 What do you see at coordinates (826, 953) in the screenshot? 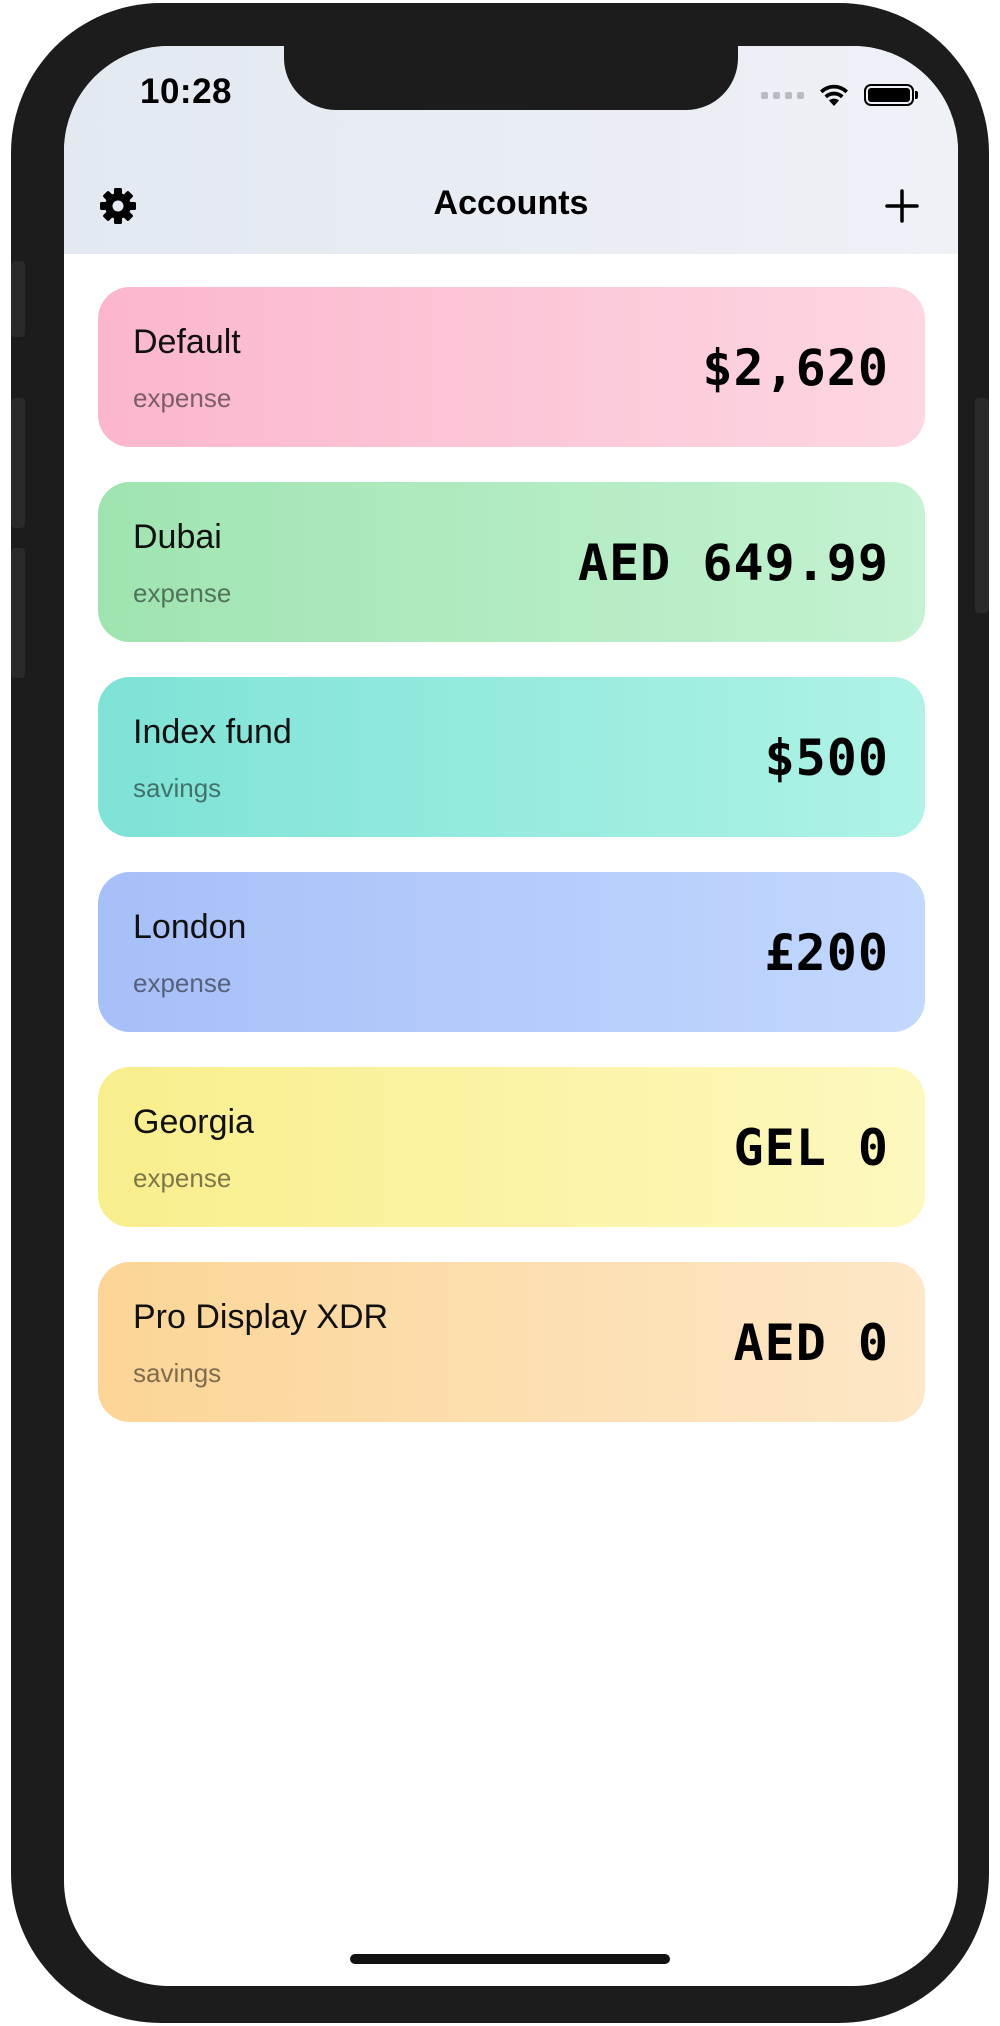
I see `account-balance: £200` at bounding box center [826, 953].